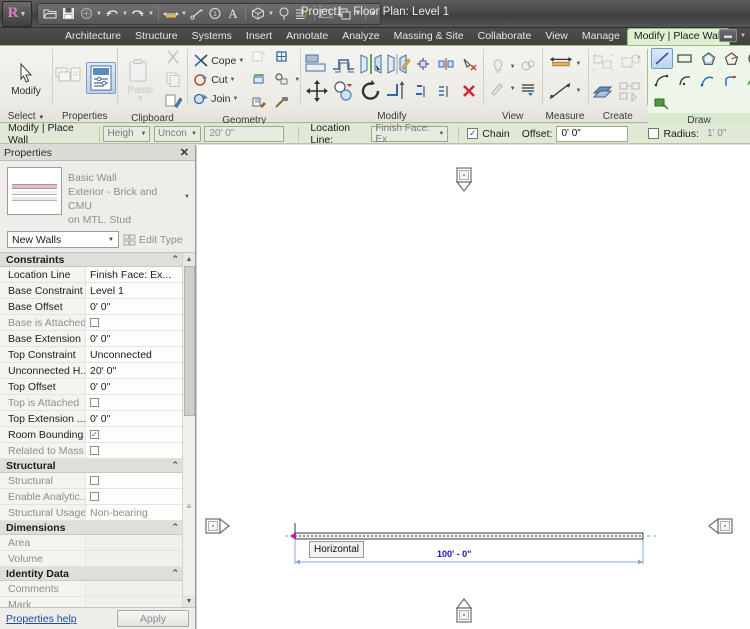  I want to click on tab-manage: Manage, so click(601, 36).